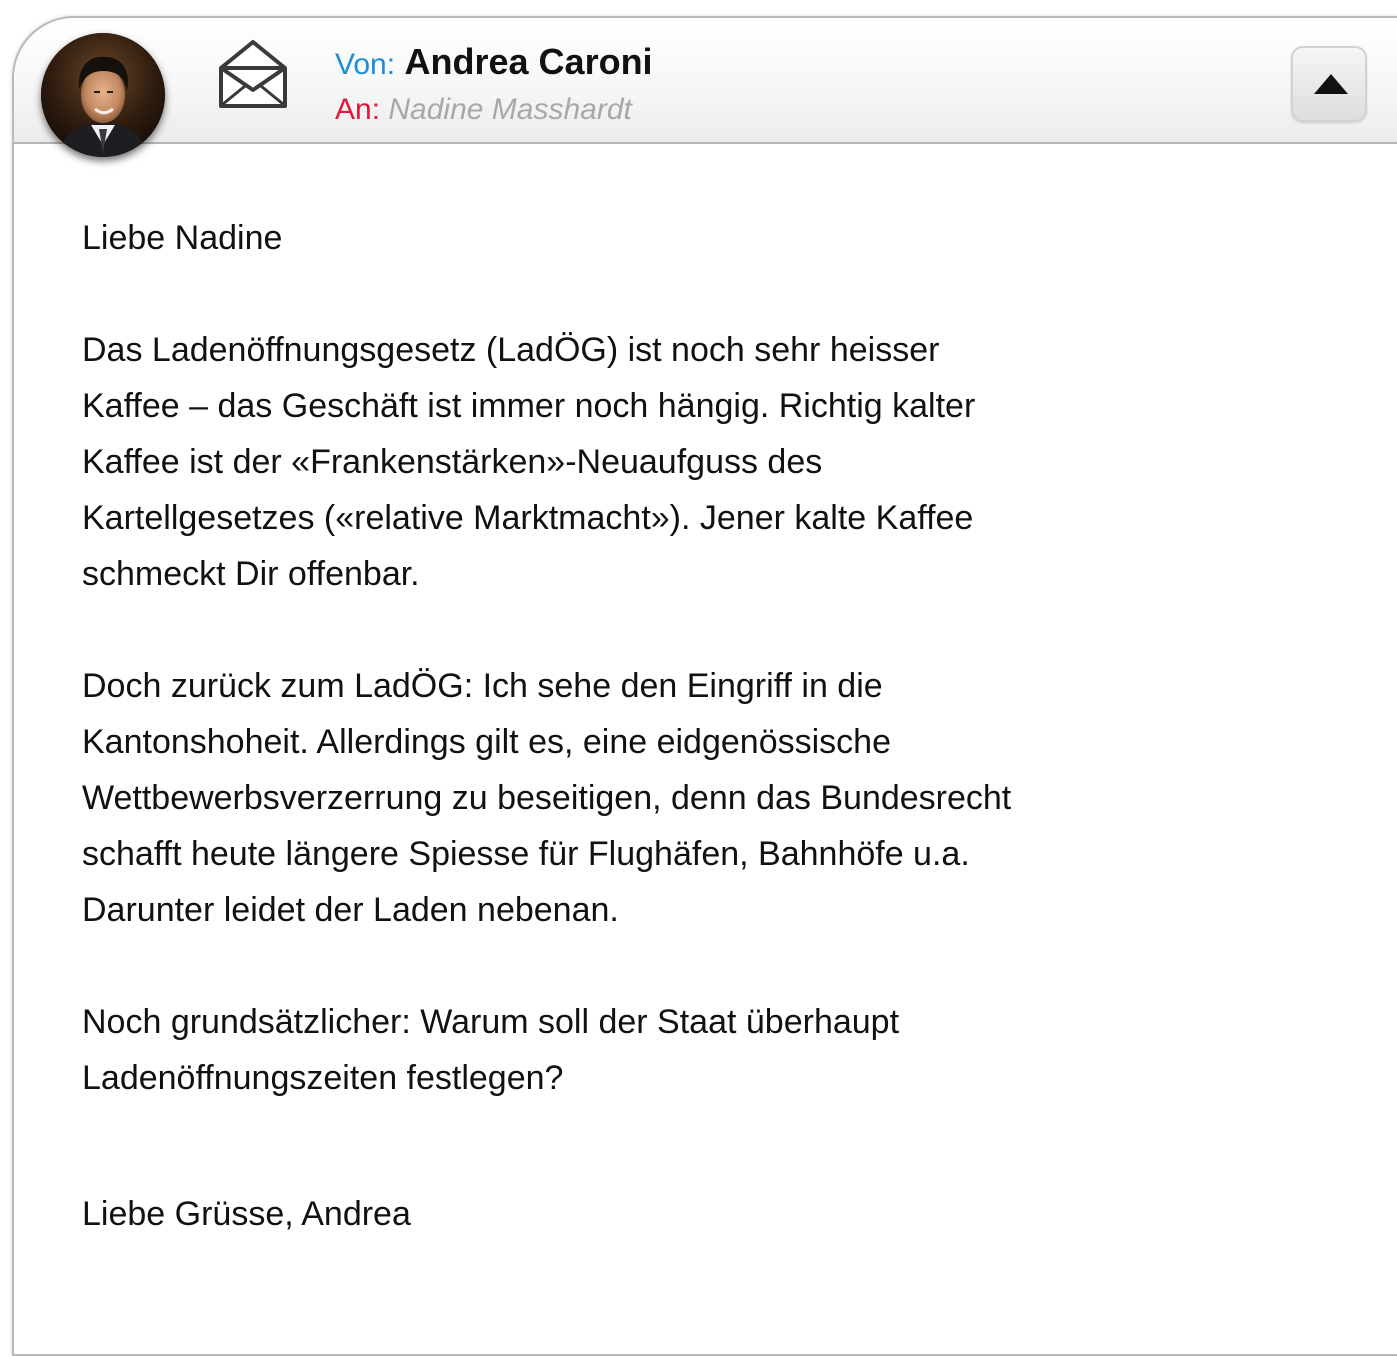  I want to click on message-greeting: Liebe Nadine, so click(182, 238).